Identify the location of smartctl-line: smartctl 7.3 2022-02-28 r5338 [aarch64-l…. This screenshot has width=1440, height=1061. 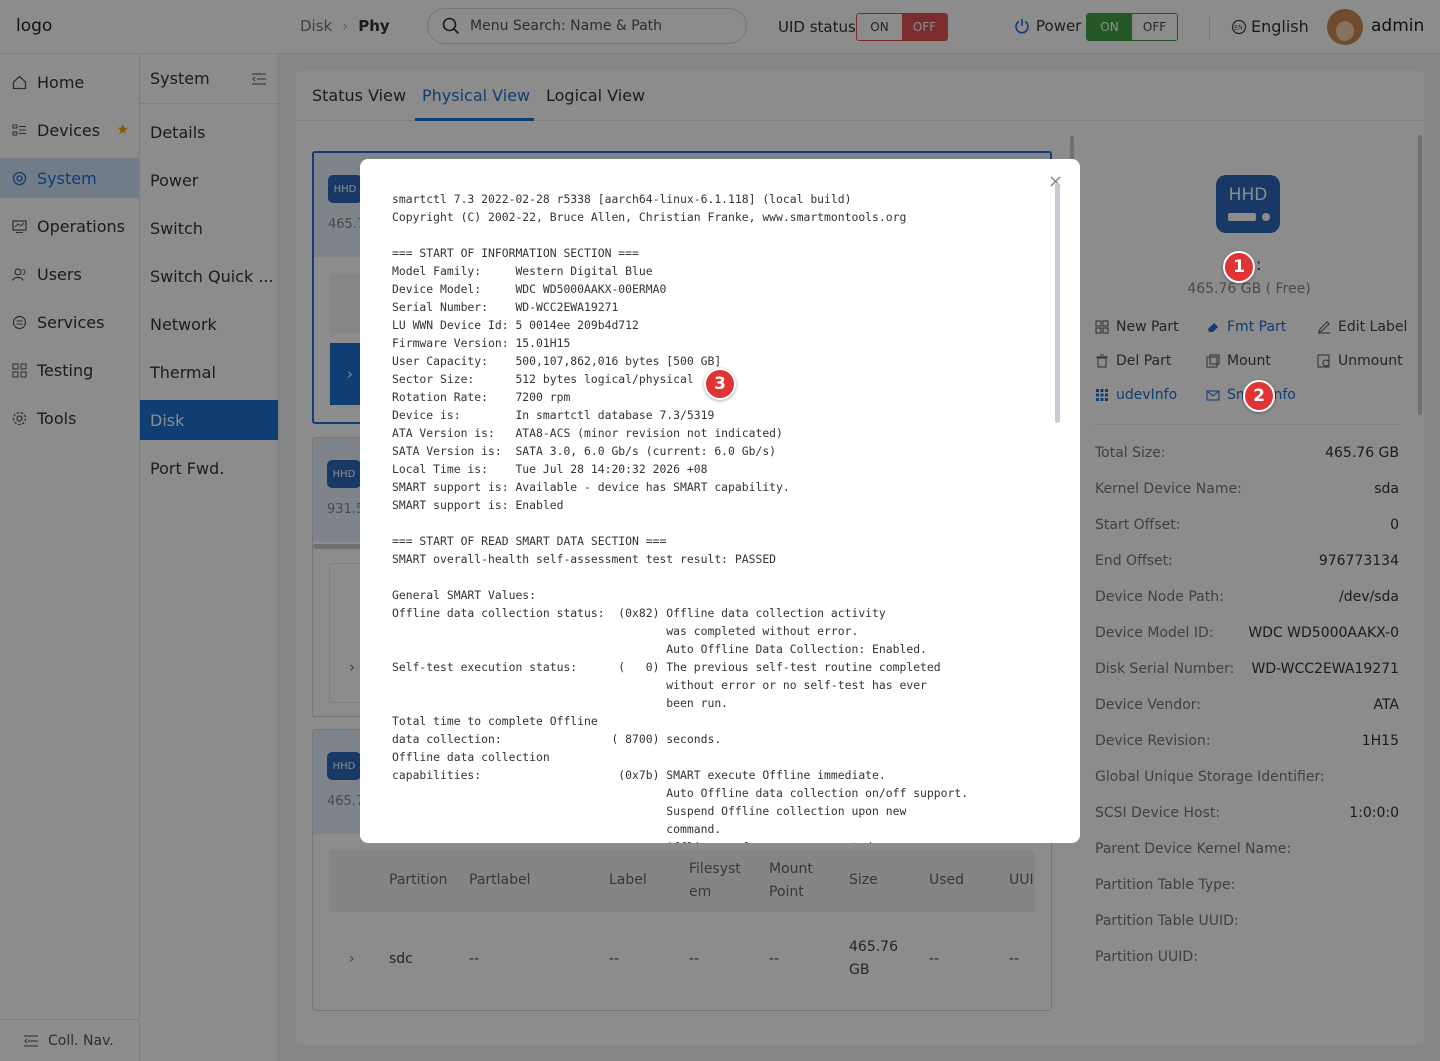
(622, 199).